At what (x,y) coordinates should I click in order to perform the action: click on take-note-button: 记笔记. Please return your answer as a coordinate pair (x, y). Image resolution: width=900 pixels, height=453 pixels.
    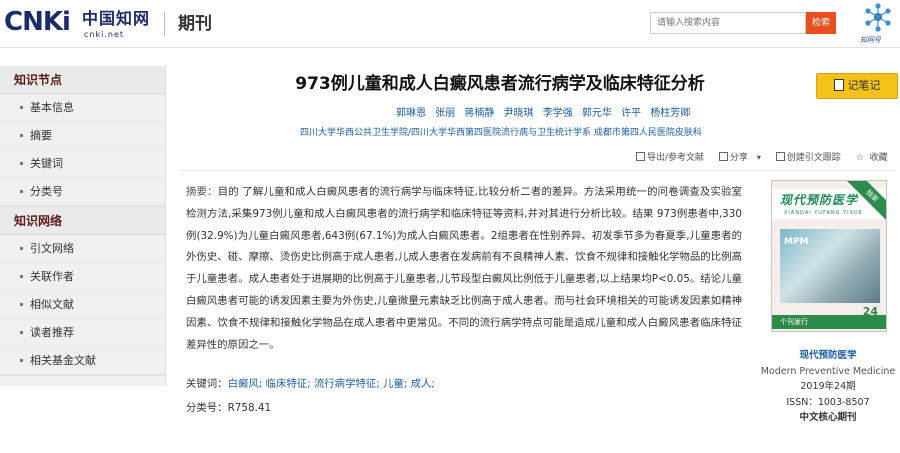
    Looking at the image, I should click on (857, 86).